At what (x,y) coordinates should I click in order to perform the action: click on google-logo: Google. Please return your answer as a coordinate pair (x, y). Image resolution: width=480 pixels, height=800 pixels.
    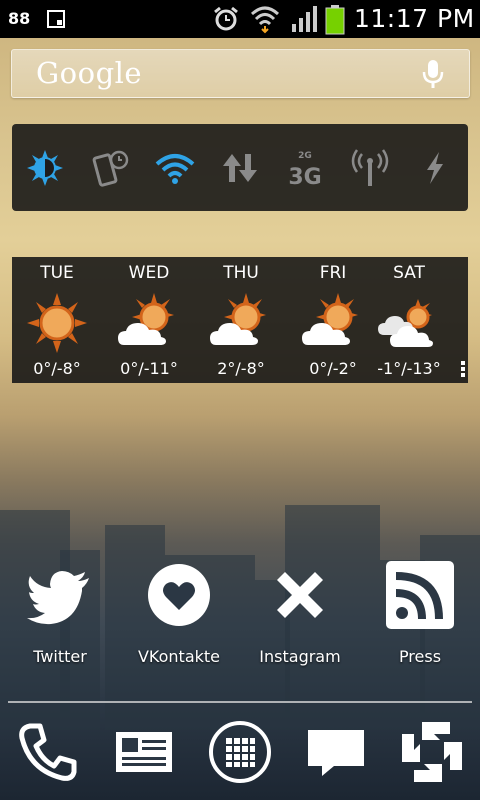
    Looking at the image, I should click on (89, 73).